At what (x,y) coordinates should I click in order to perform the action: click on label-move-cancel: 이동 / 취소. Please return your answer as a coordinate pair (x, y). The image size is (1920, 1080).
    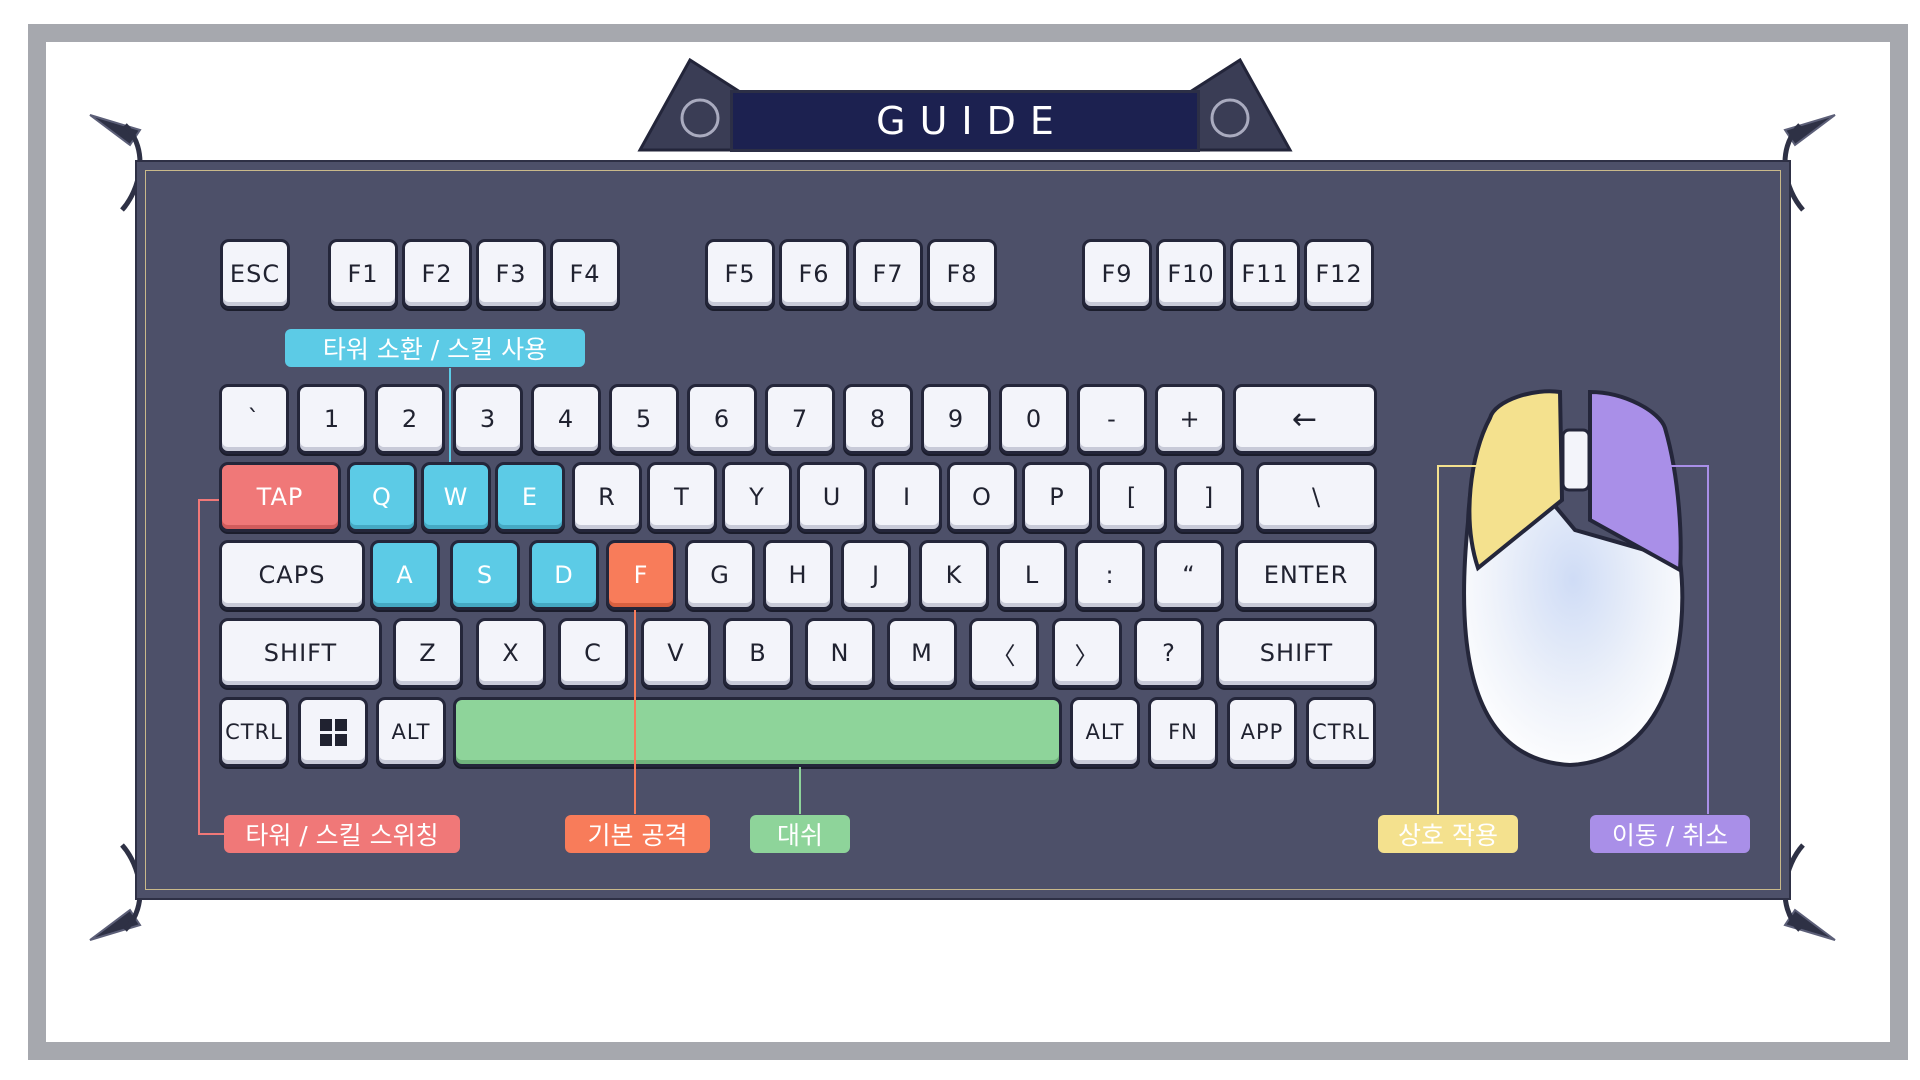
    Looking at the image, I should click on (1670, 834).